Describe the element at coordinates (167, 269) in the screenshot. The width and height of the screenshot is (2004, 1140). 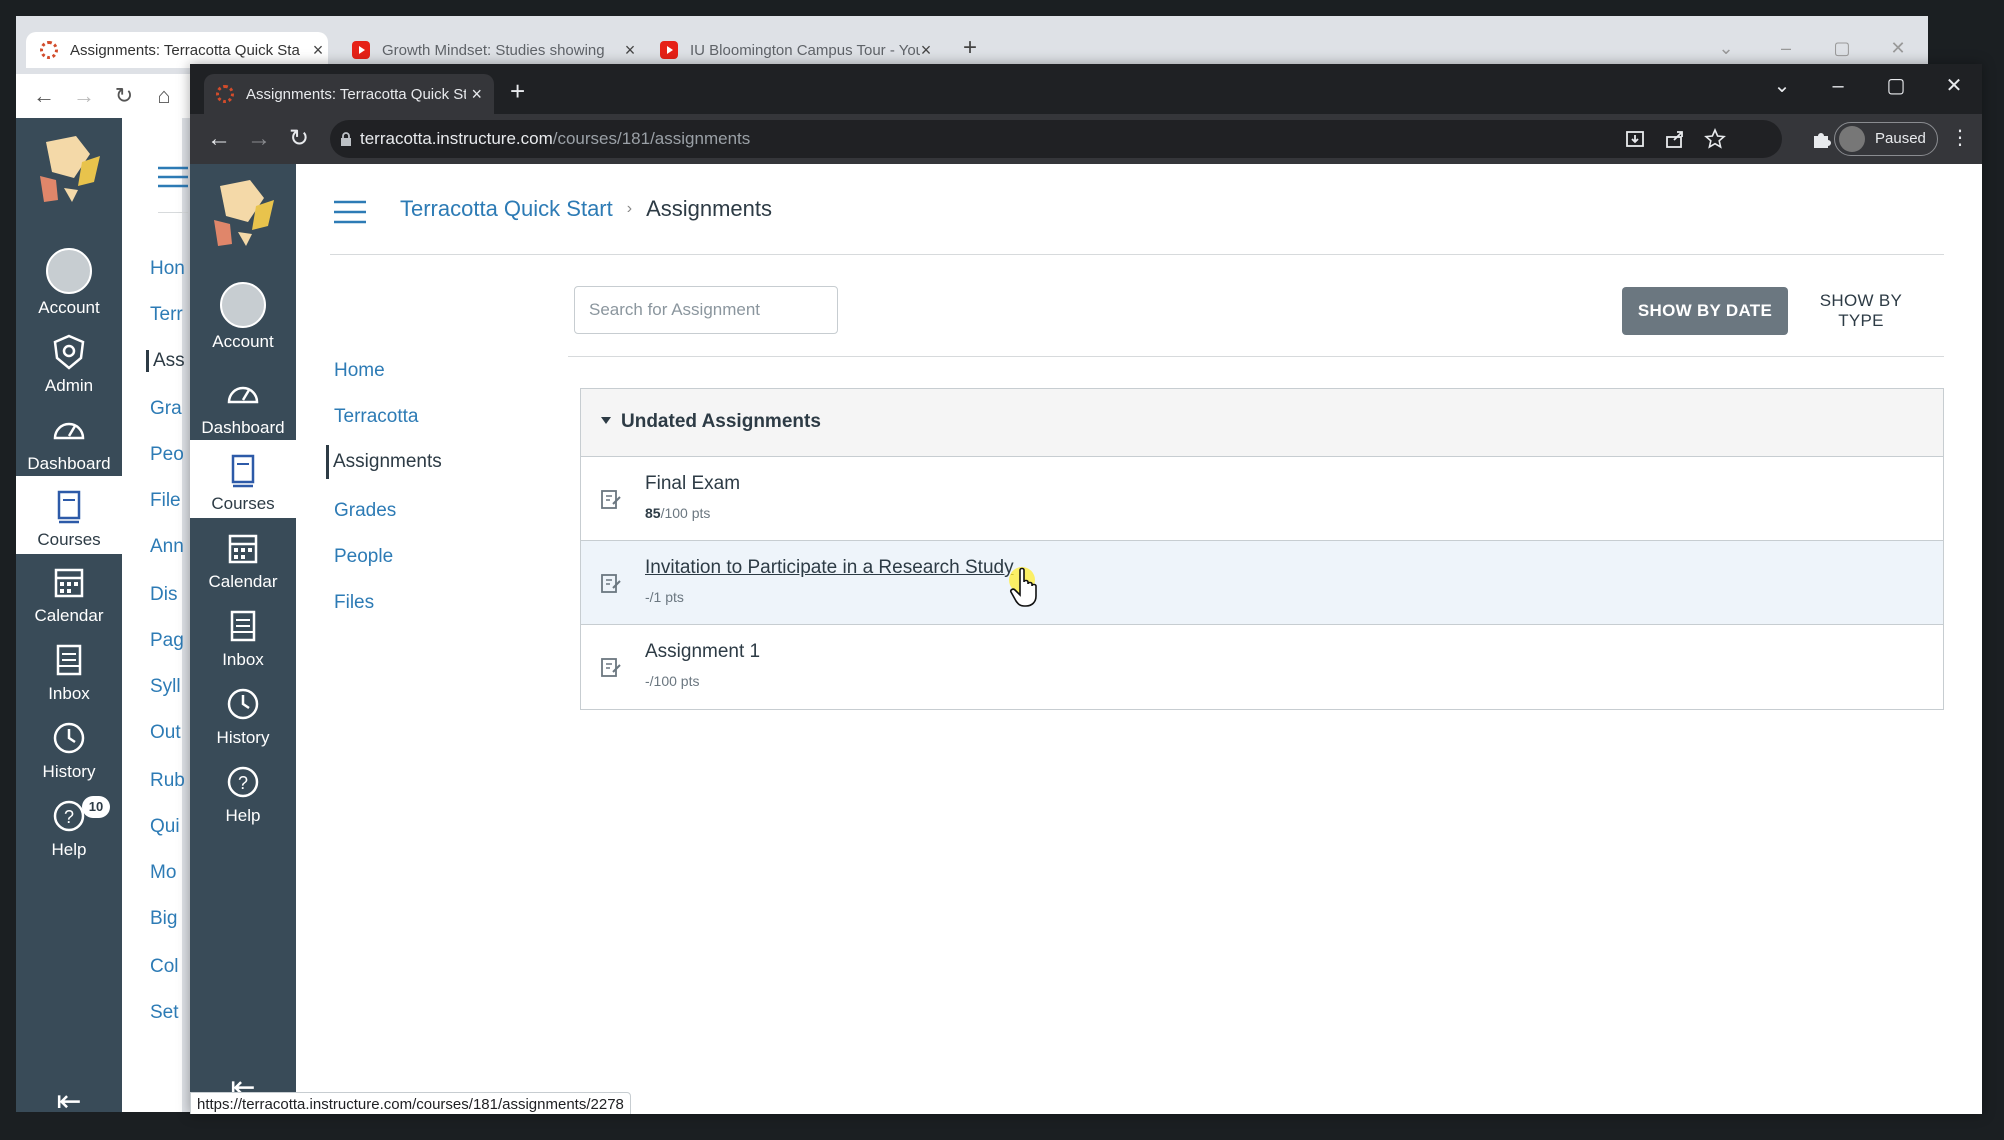
I see `back-course-nav-item: Hon` at that location.